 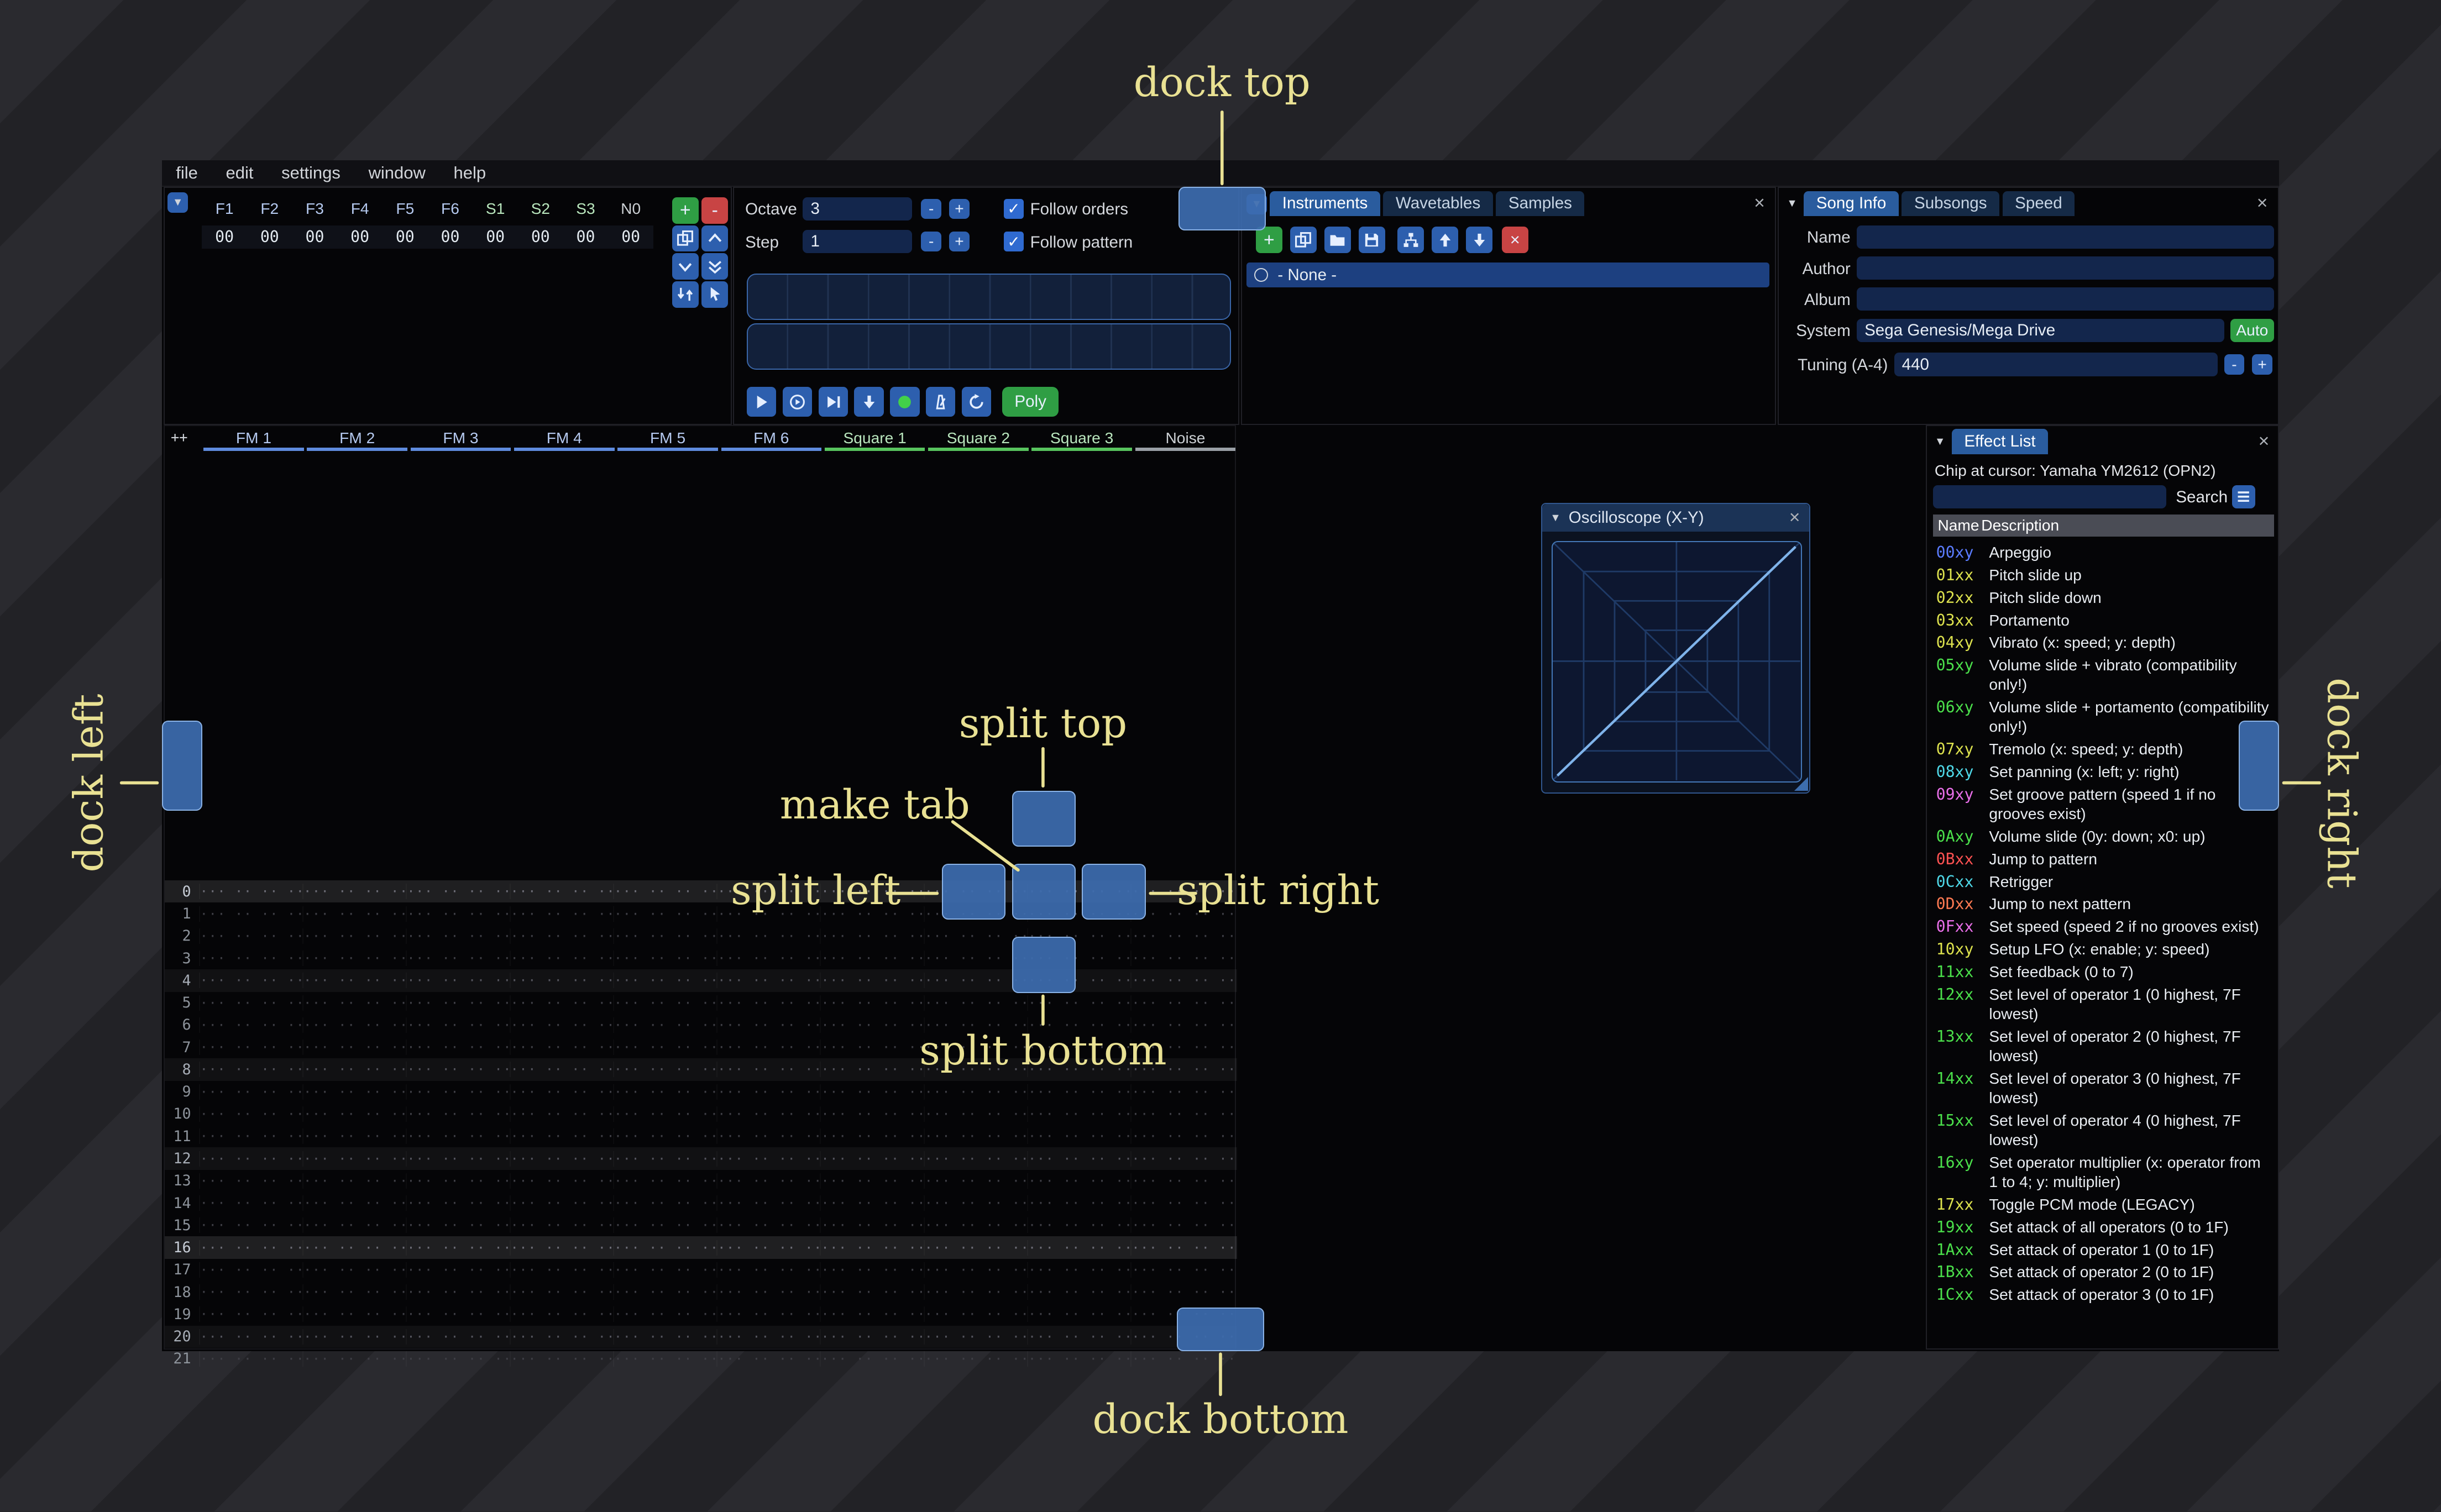 I want to click on tab-song-2: Speed, so click(x=2038, y=204).